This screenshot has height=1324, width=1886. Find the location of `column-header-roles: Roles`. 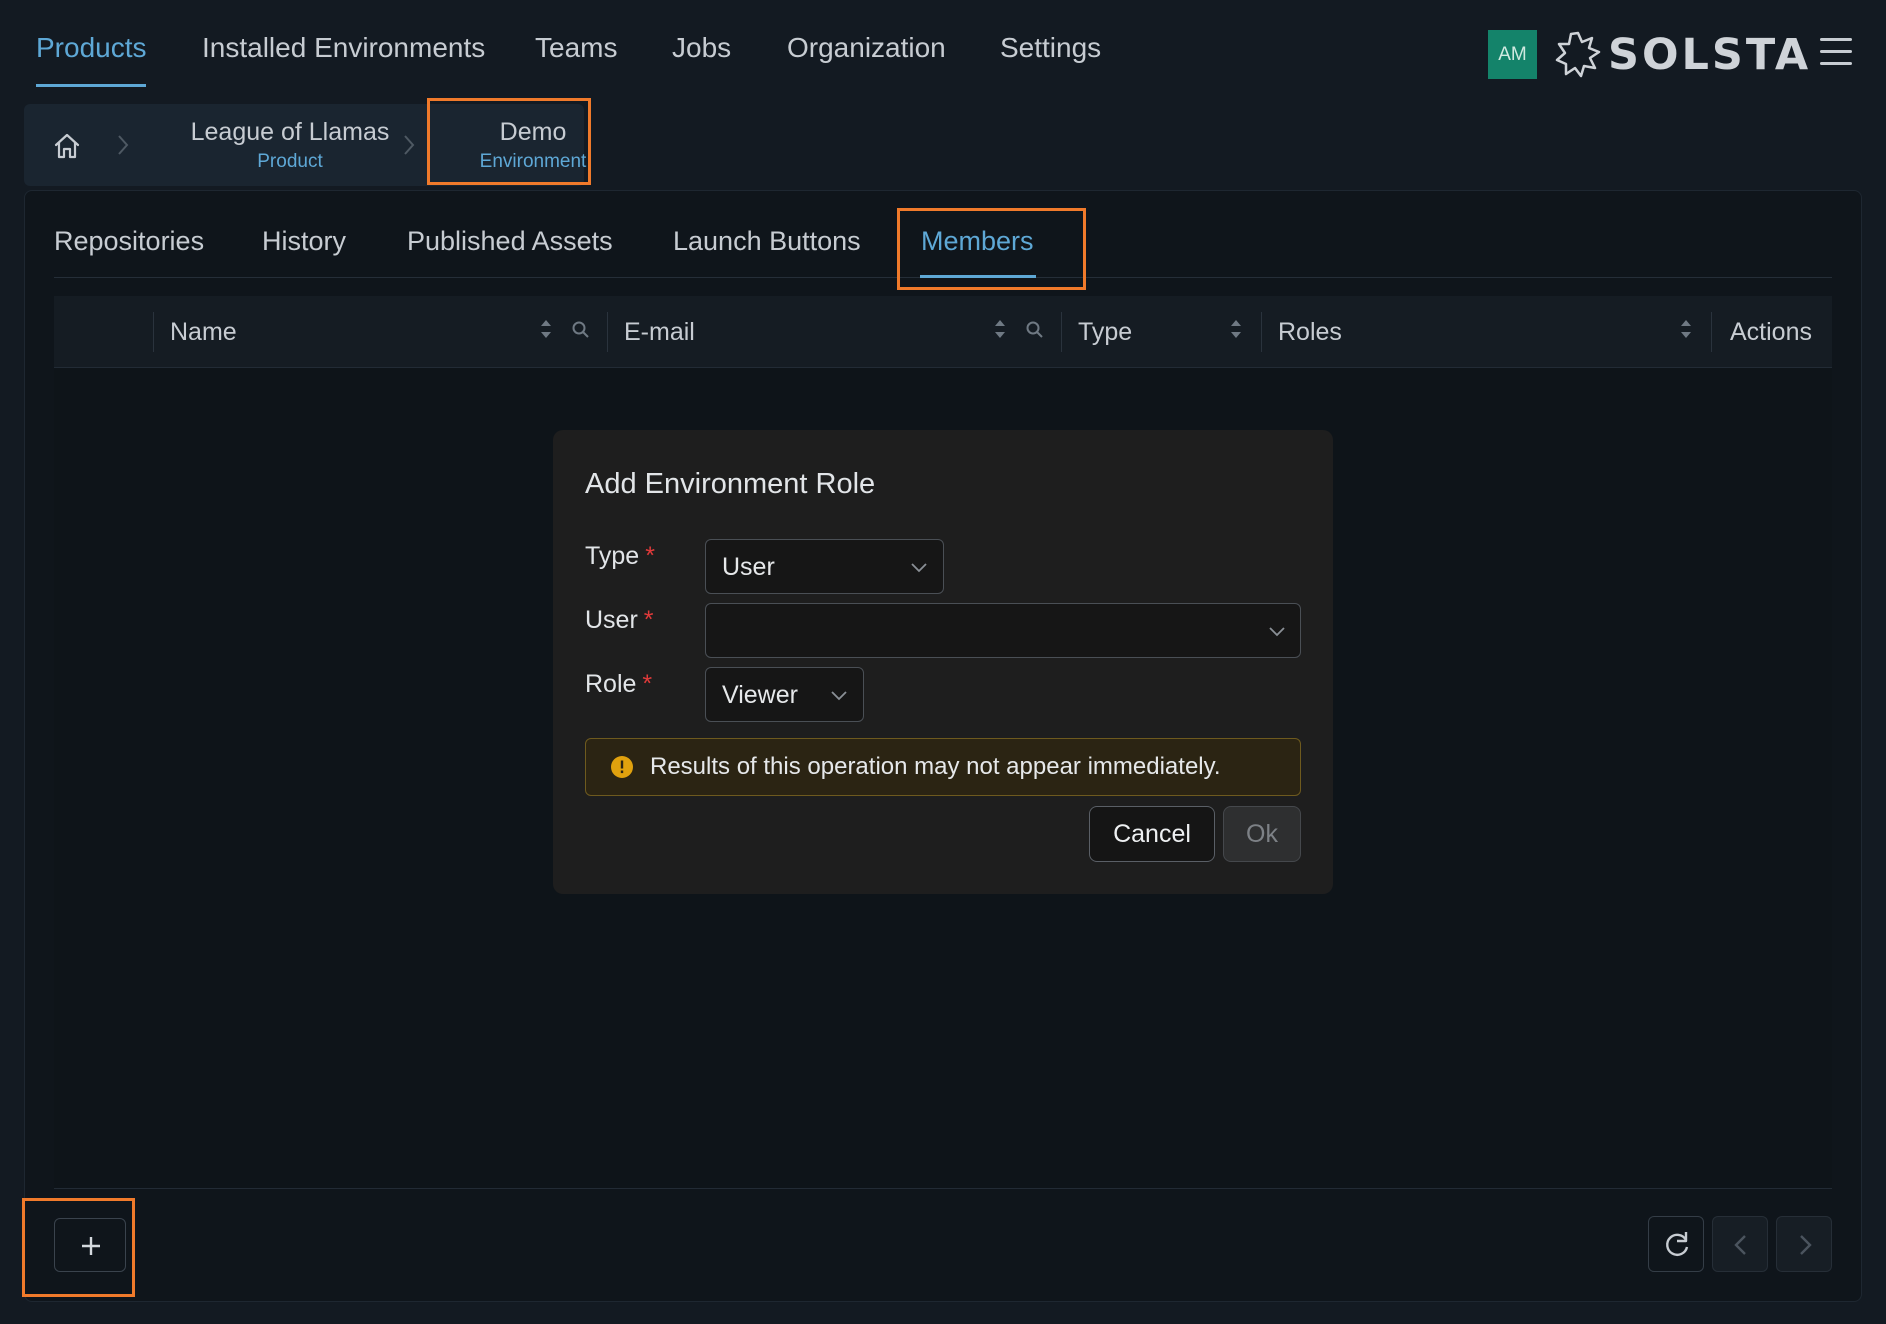

column-header-roles: Roles is located at coordinates (1310, 332).